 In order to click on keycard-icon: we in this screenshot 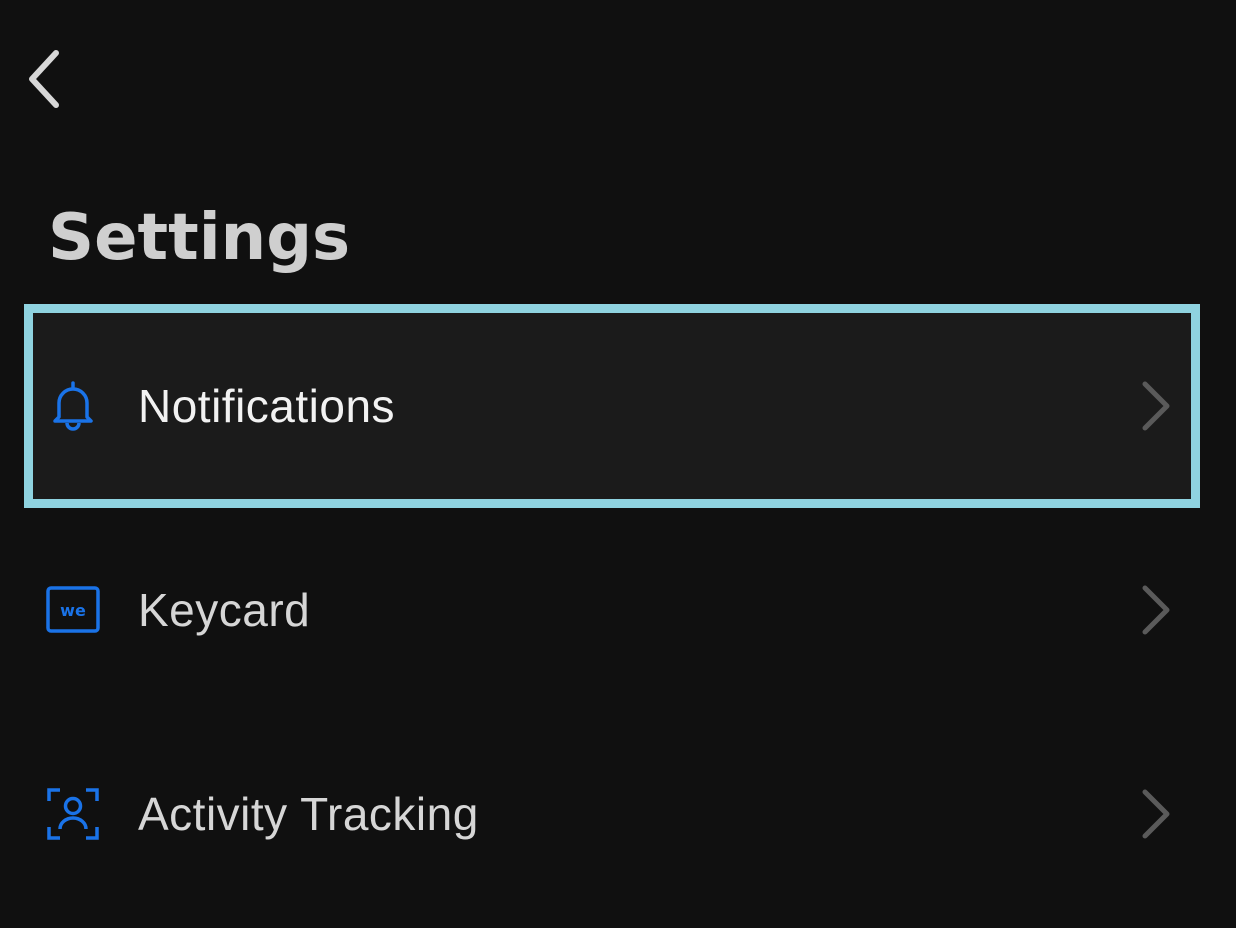, I will do `click(73, 610)`.